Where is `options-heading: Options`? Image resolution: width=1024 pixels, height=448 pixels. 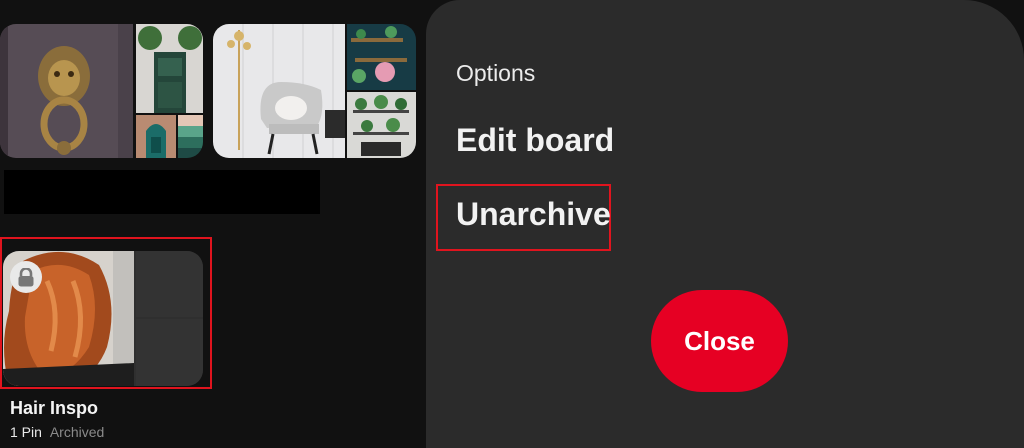 options-heading: Options is located at coordinates (496, 73).